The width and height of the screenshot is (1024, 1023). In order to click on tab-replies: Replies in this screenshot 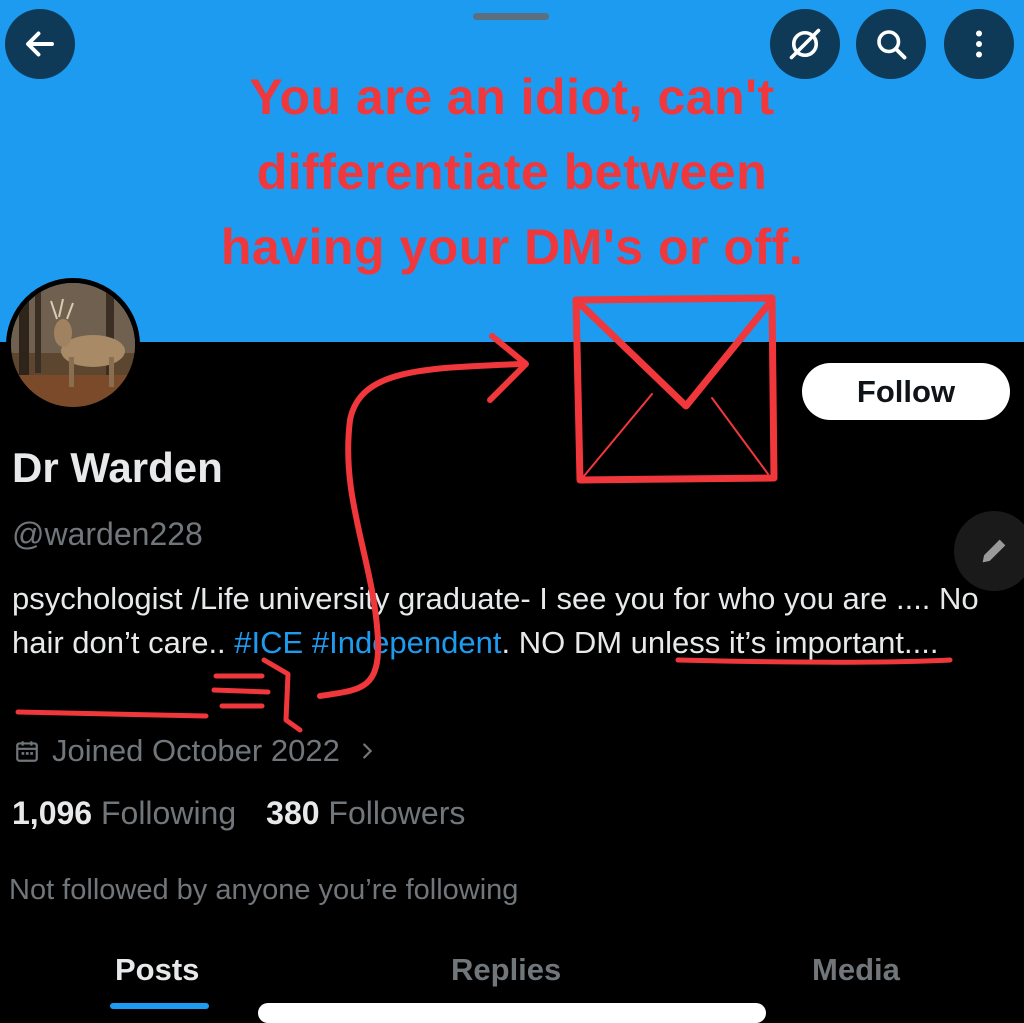, I will do `click(506, 970)`.